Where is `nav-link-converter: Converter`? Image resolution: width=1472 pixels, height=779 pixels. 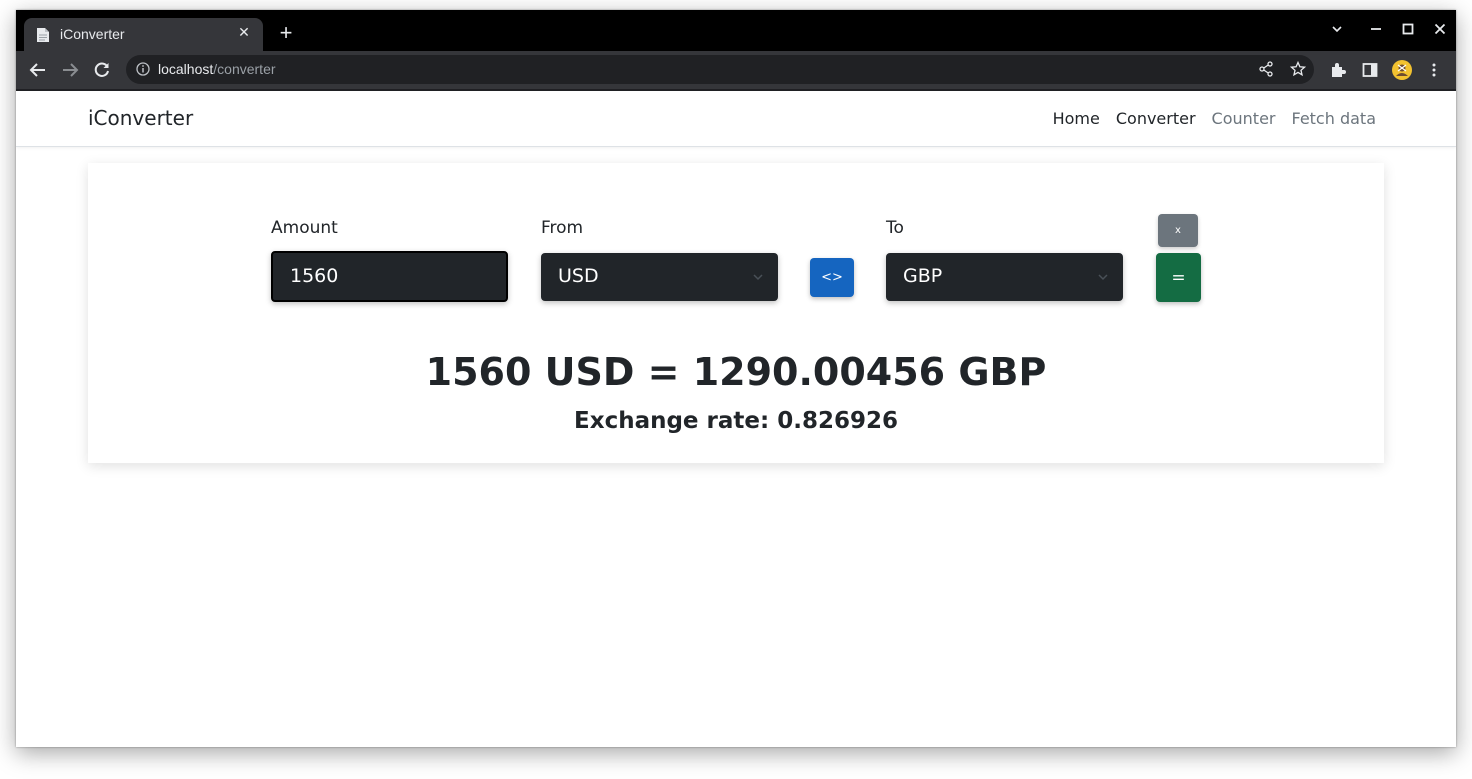
nav-link-converter: Converter is located at coordinates (1156, 118).